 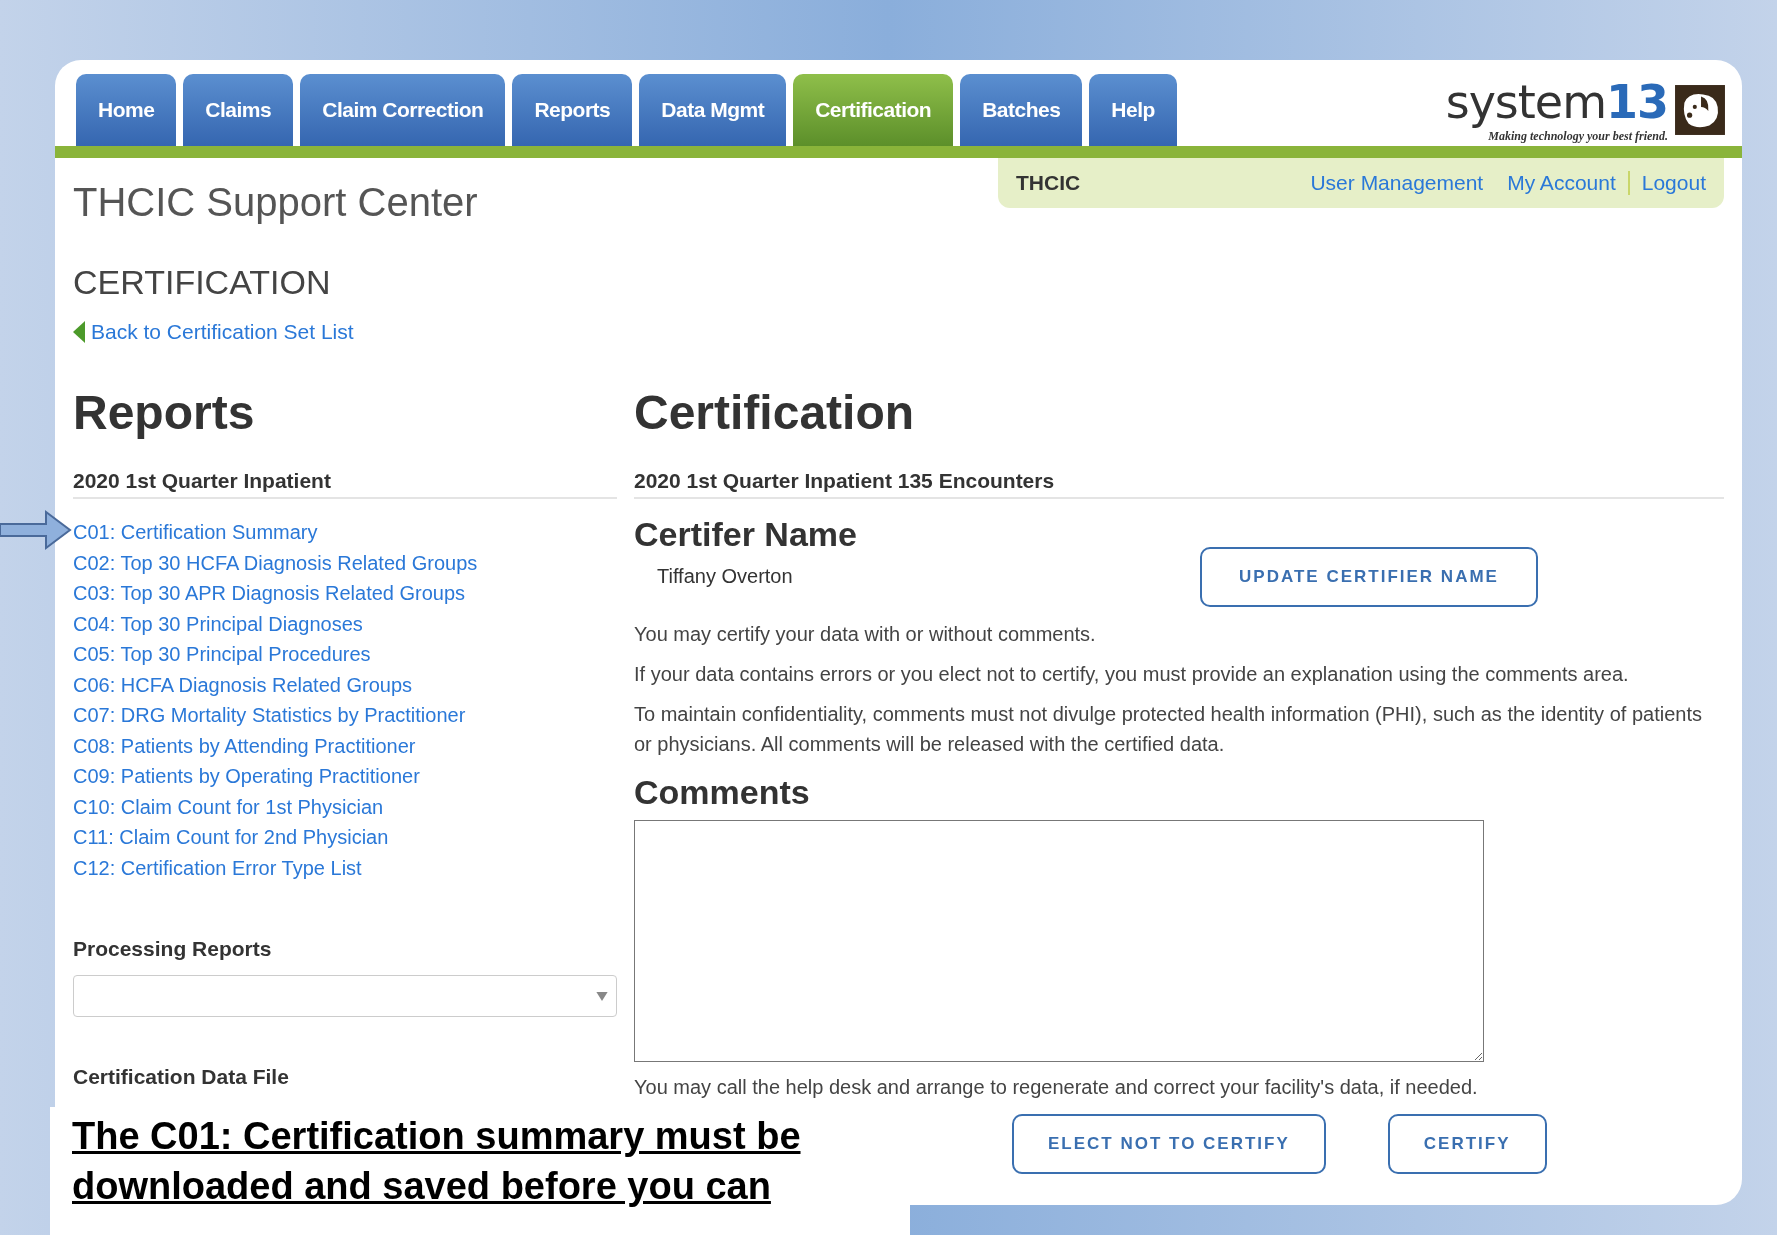 What do you see at coordinates (1700, 109) in the screenshot?
I see `dog-icon` at bounding box center [1700, 109].